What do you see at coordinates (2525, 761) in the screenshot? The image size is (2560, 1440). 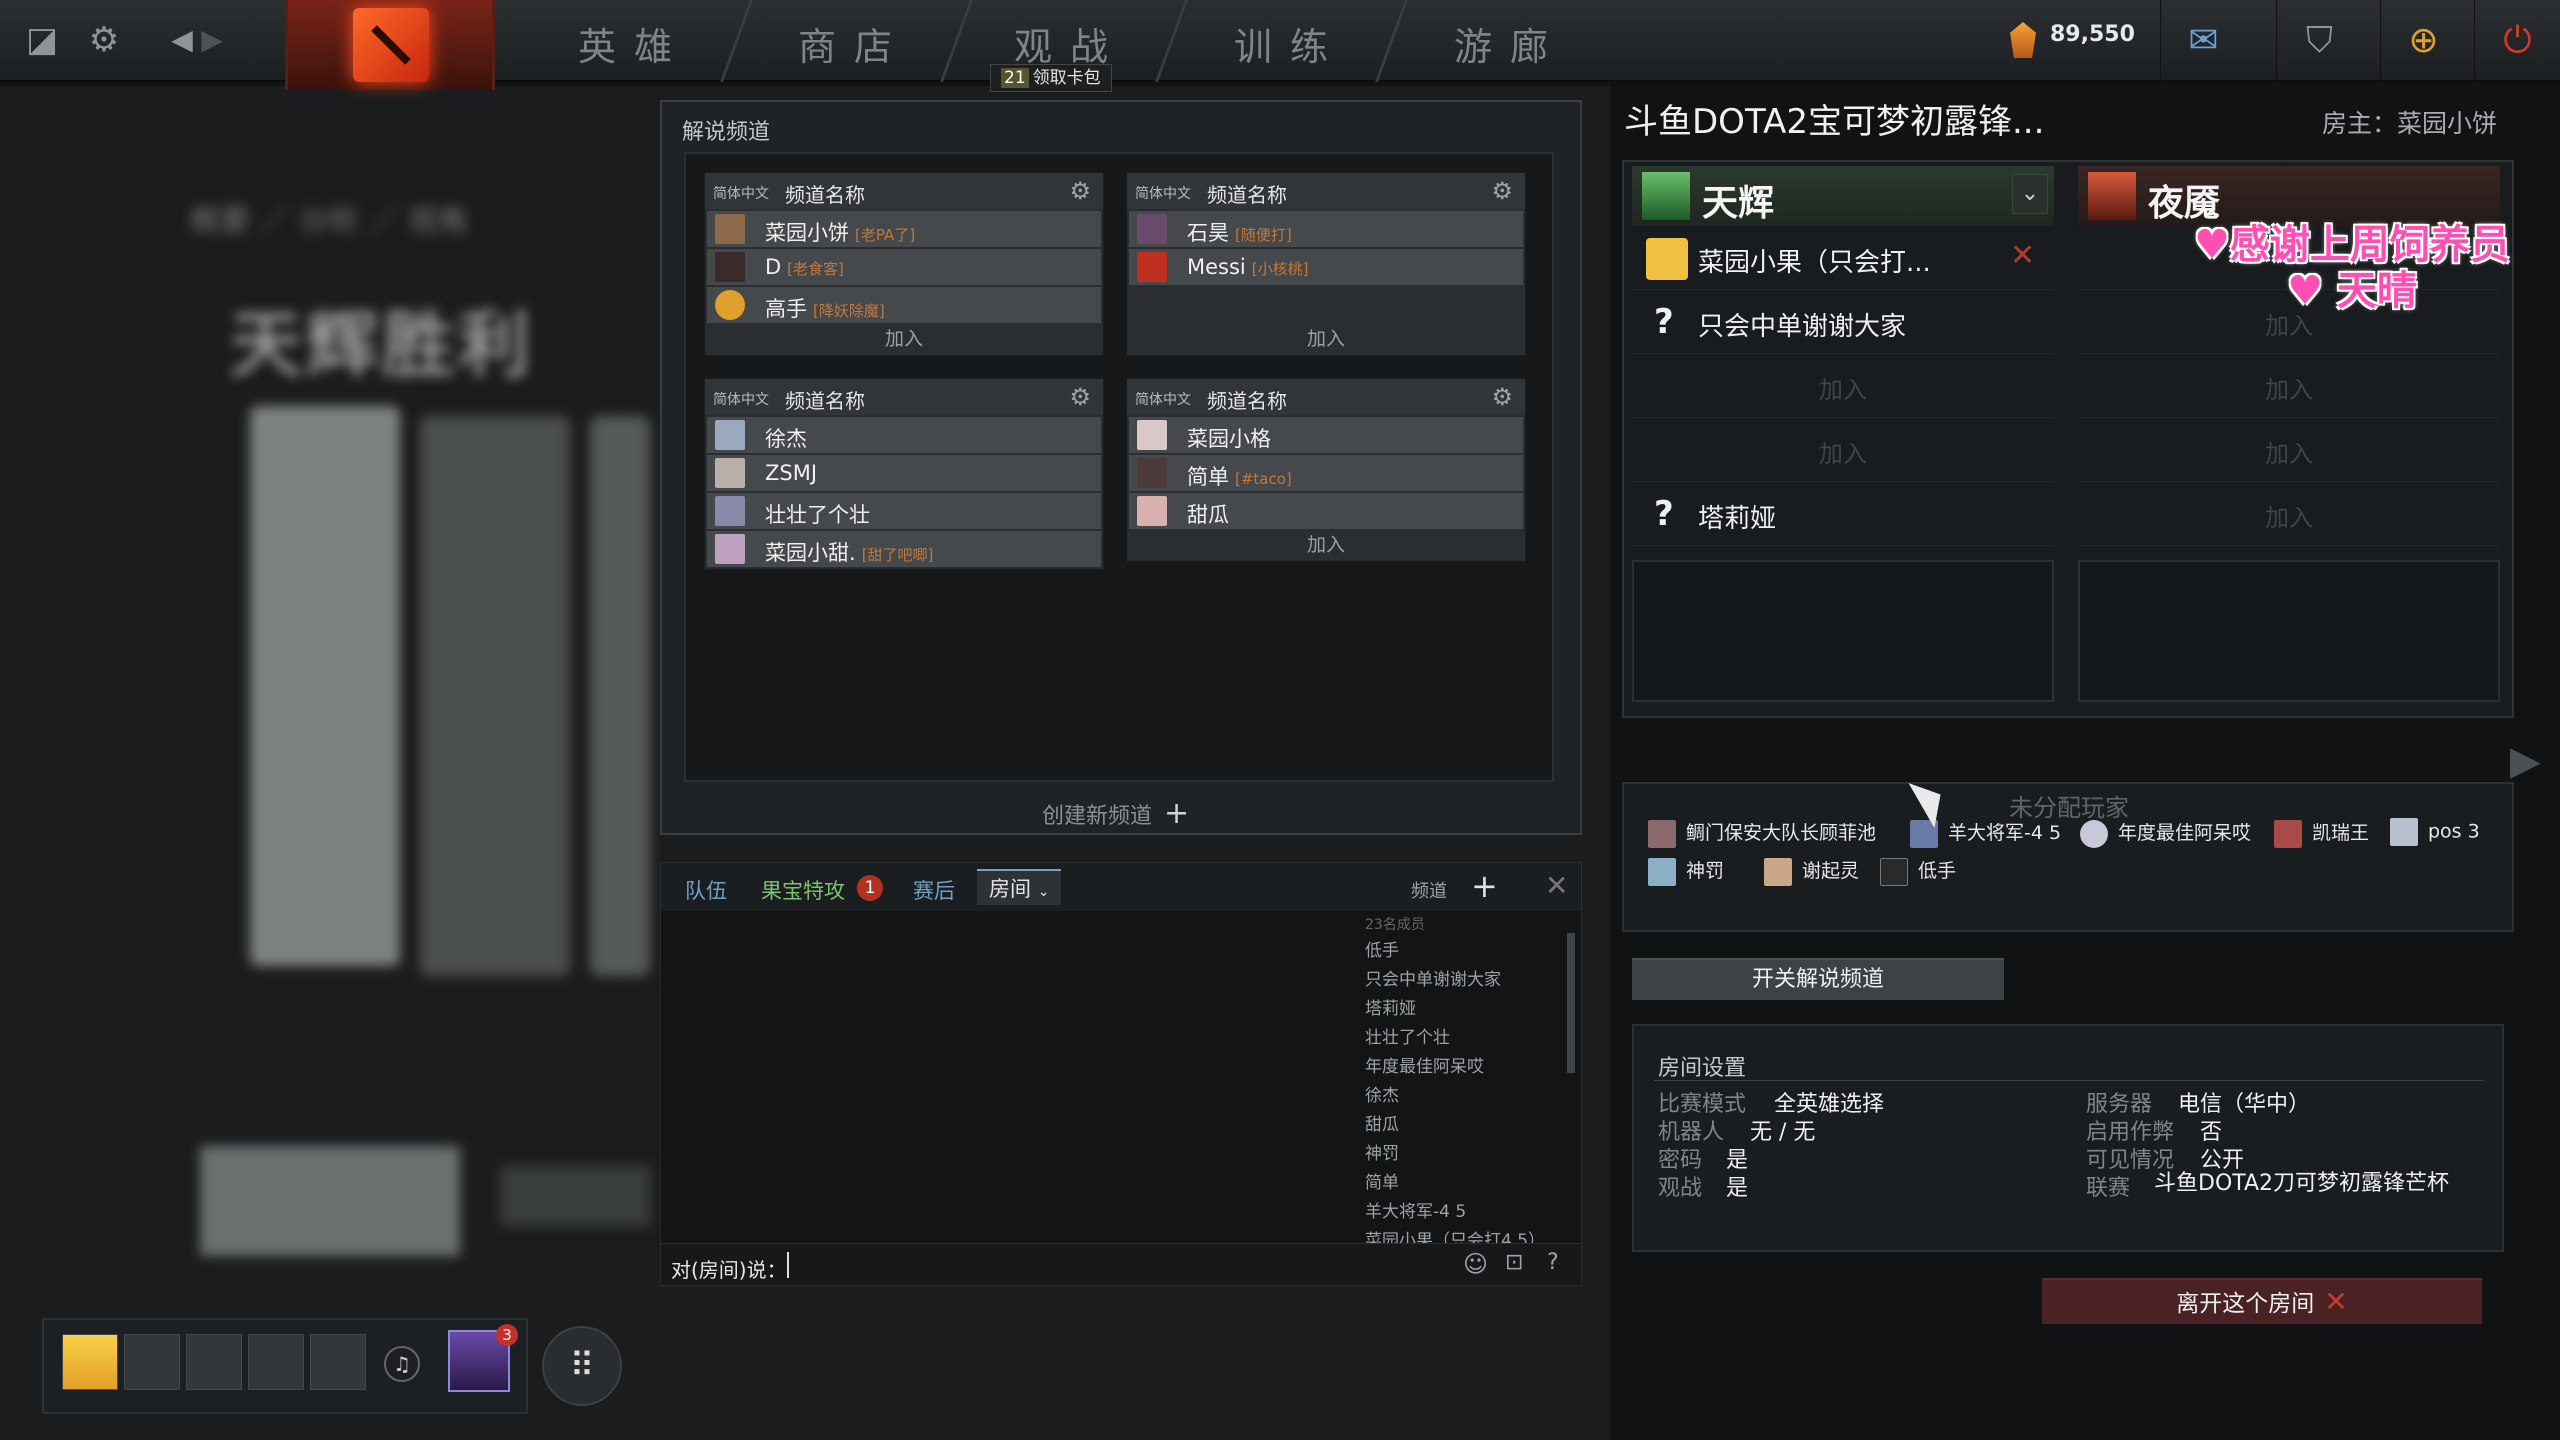 I see `expand-panel-arrow-icon: ▶` at bounding box center [2525, 761].